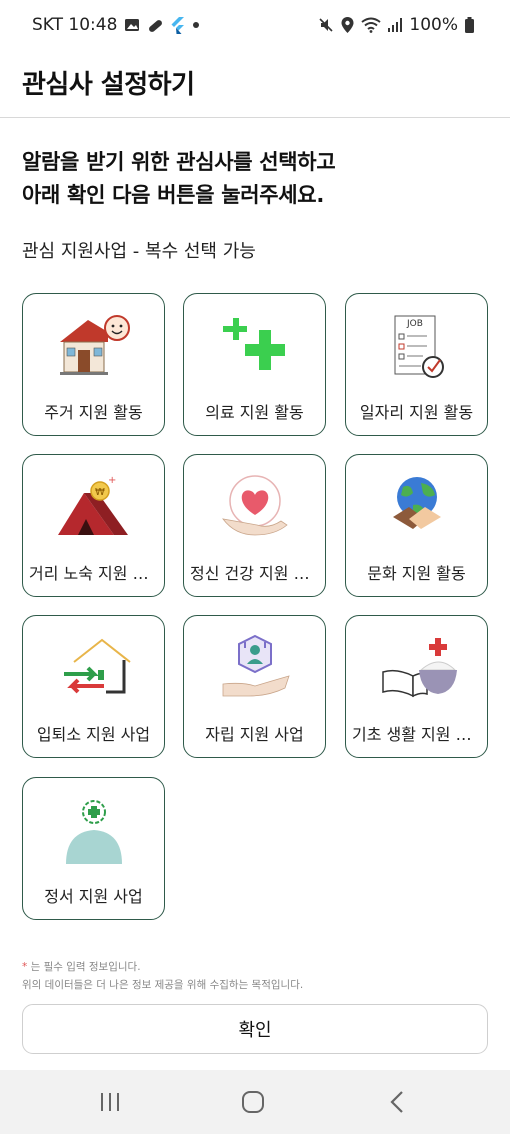 This screenshot has width=510, height=1134. I want to click on system-nav-bar, so click(255, 1102).